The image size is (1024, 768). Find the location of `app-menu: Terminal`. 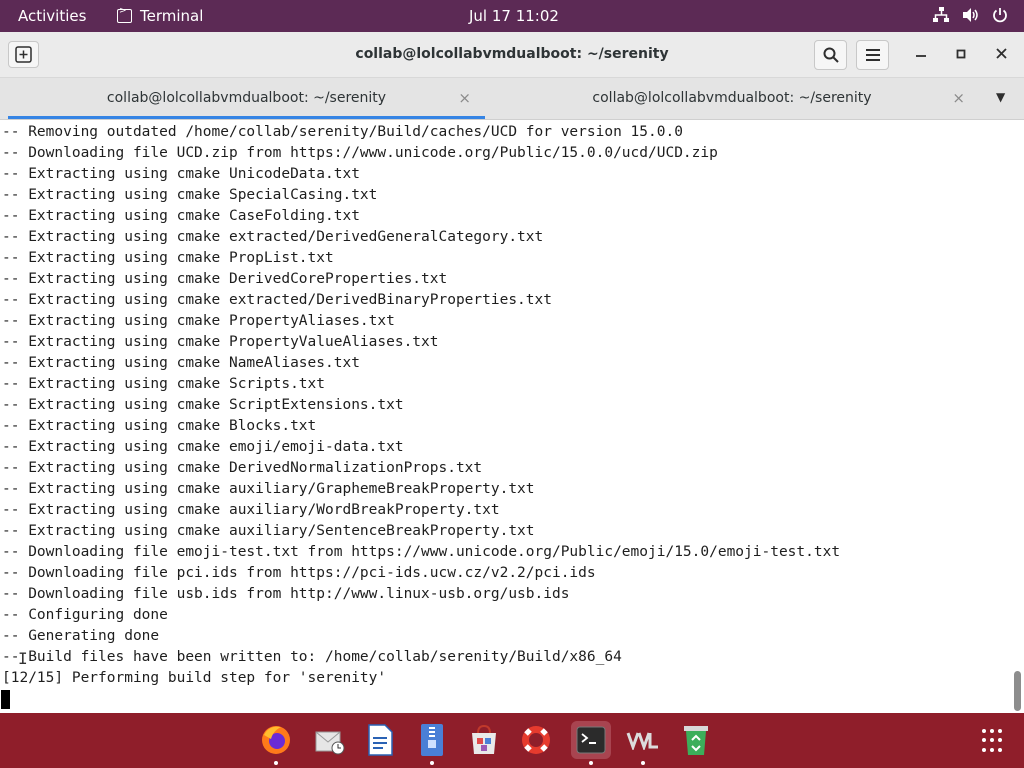

app-menu: Terminal is located at coordinates (160, 15).